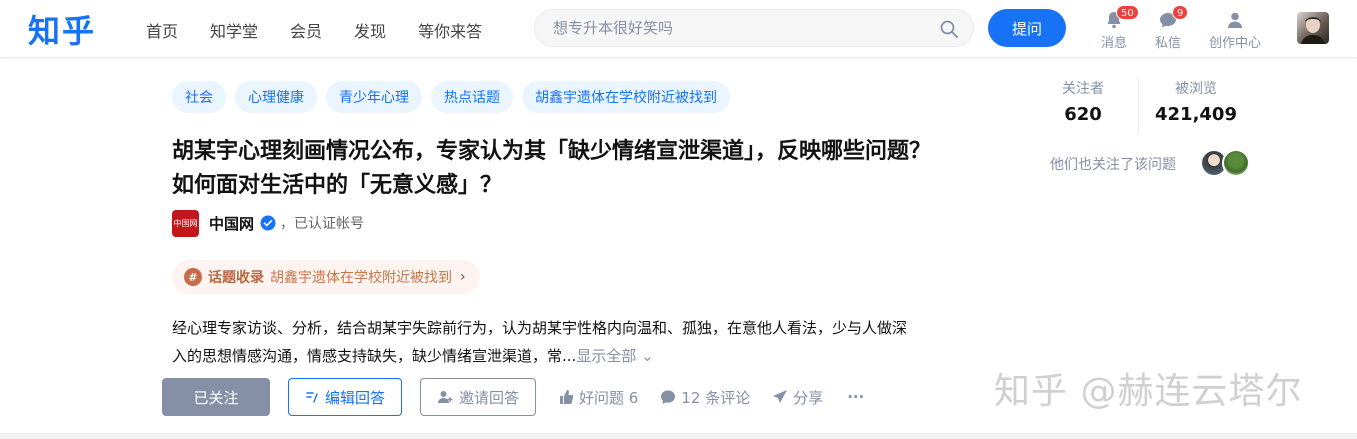 This screenshot has width=1357, height=439. I want to click on nav-home: 首页, so click(162, 30).